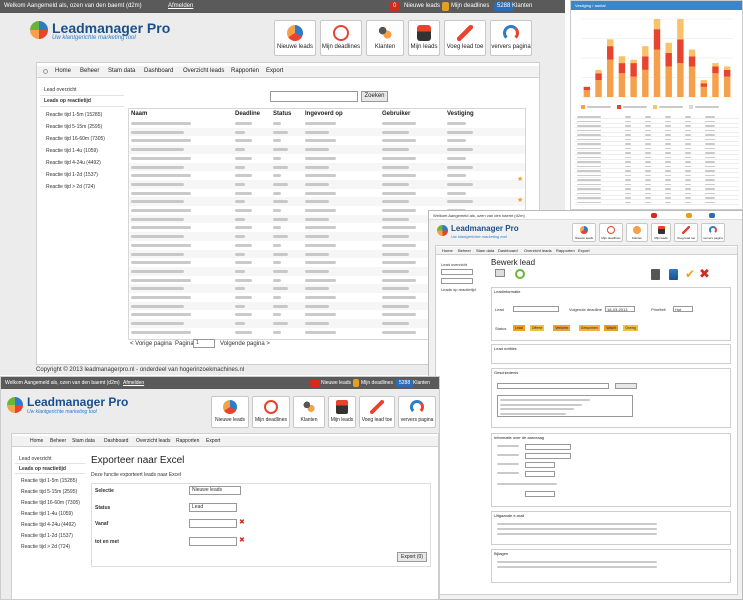 Image resolution: width=743 pixels, height=600 pixels. What do you see at coordinates (271, 412) in the screenshot?
I see `export-deadlines-button: Mijn deadlines` at bounding box center [271, 412].